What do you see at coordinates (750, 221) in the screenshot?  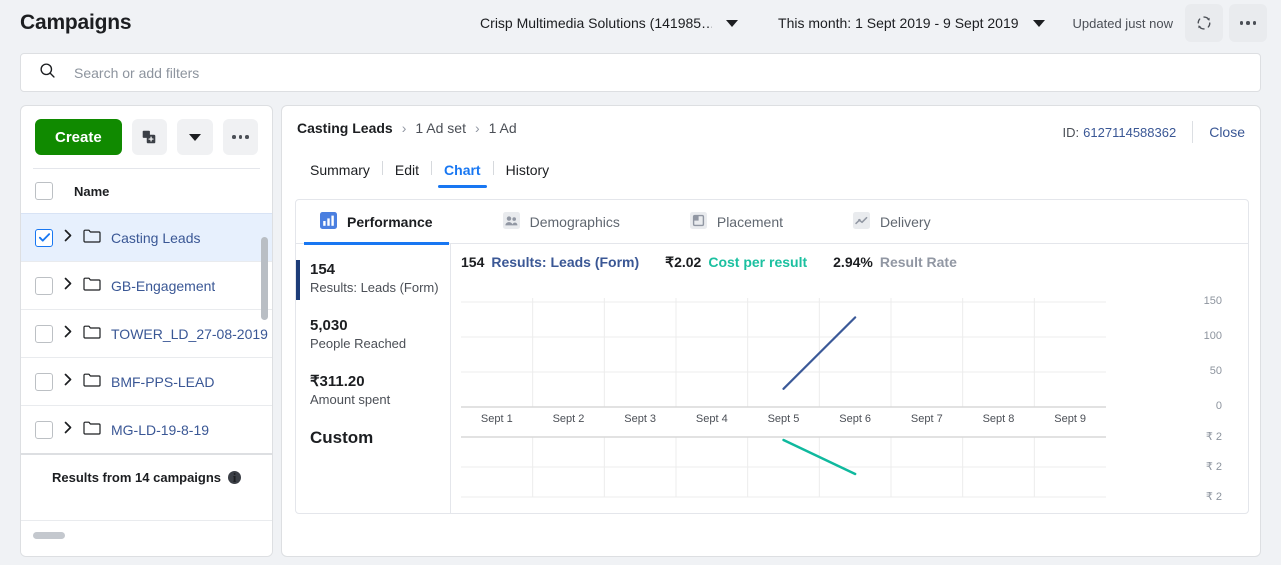 I see `tab-placement-label: Placement` at bounding box center [750, 221].